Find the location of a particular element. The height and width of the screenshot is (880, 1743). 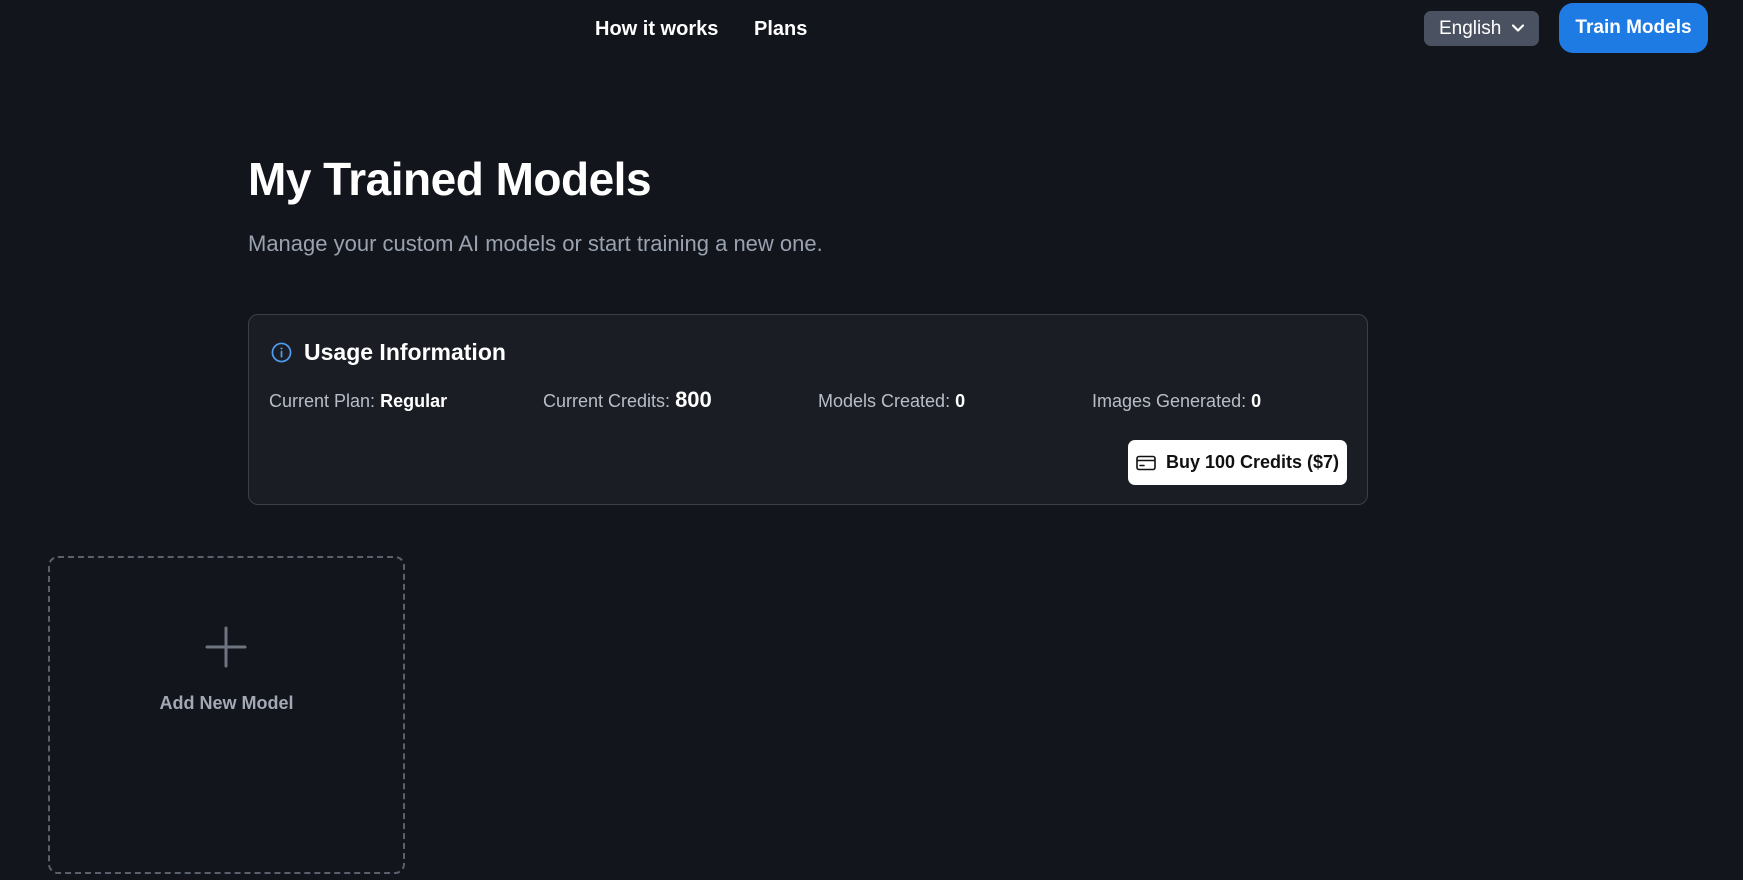

models-created-value: 0 is located at coordinates (960, 401).